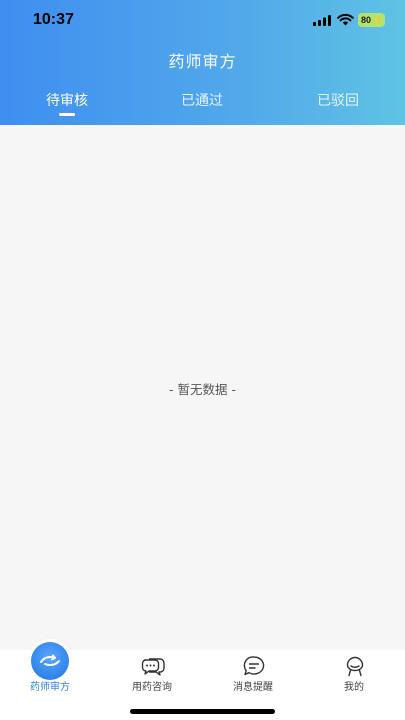  I want to click on tabbar-label: 我的, so click(354, 687).